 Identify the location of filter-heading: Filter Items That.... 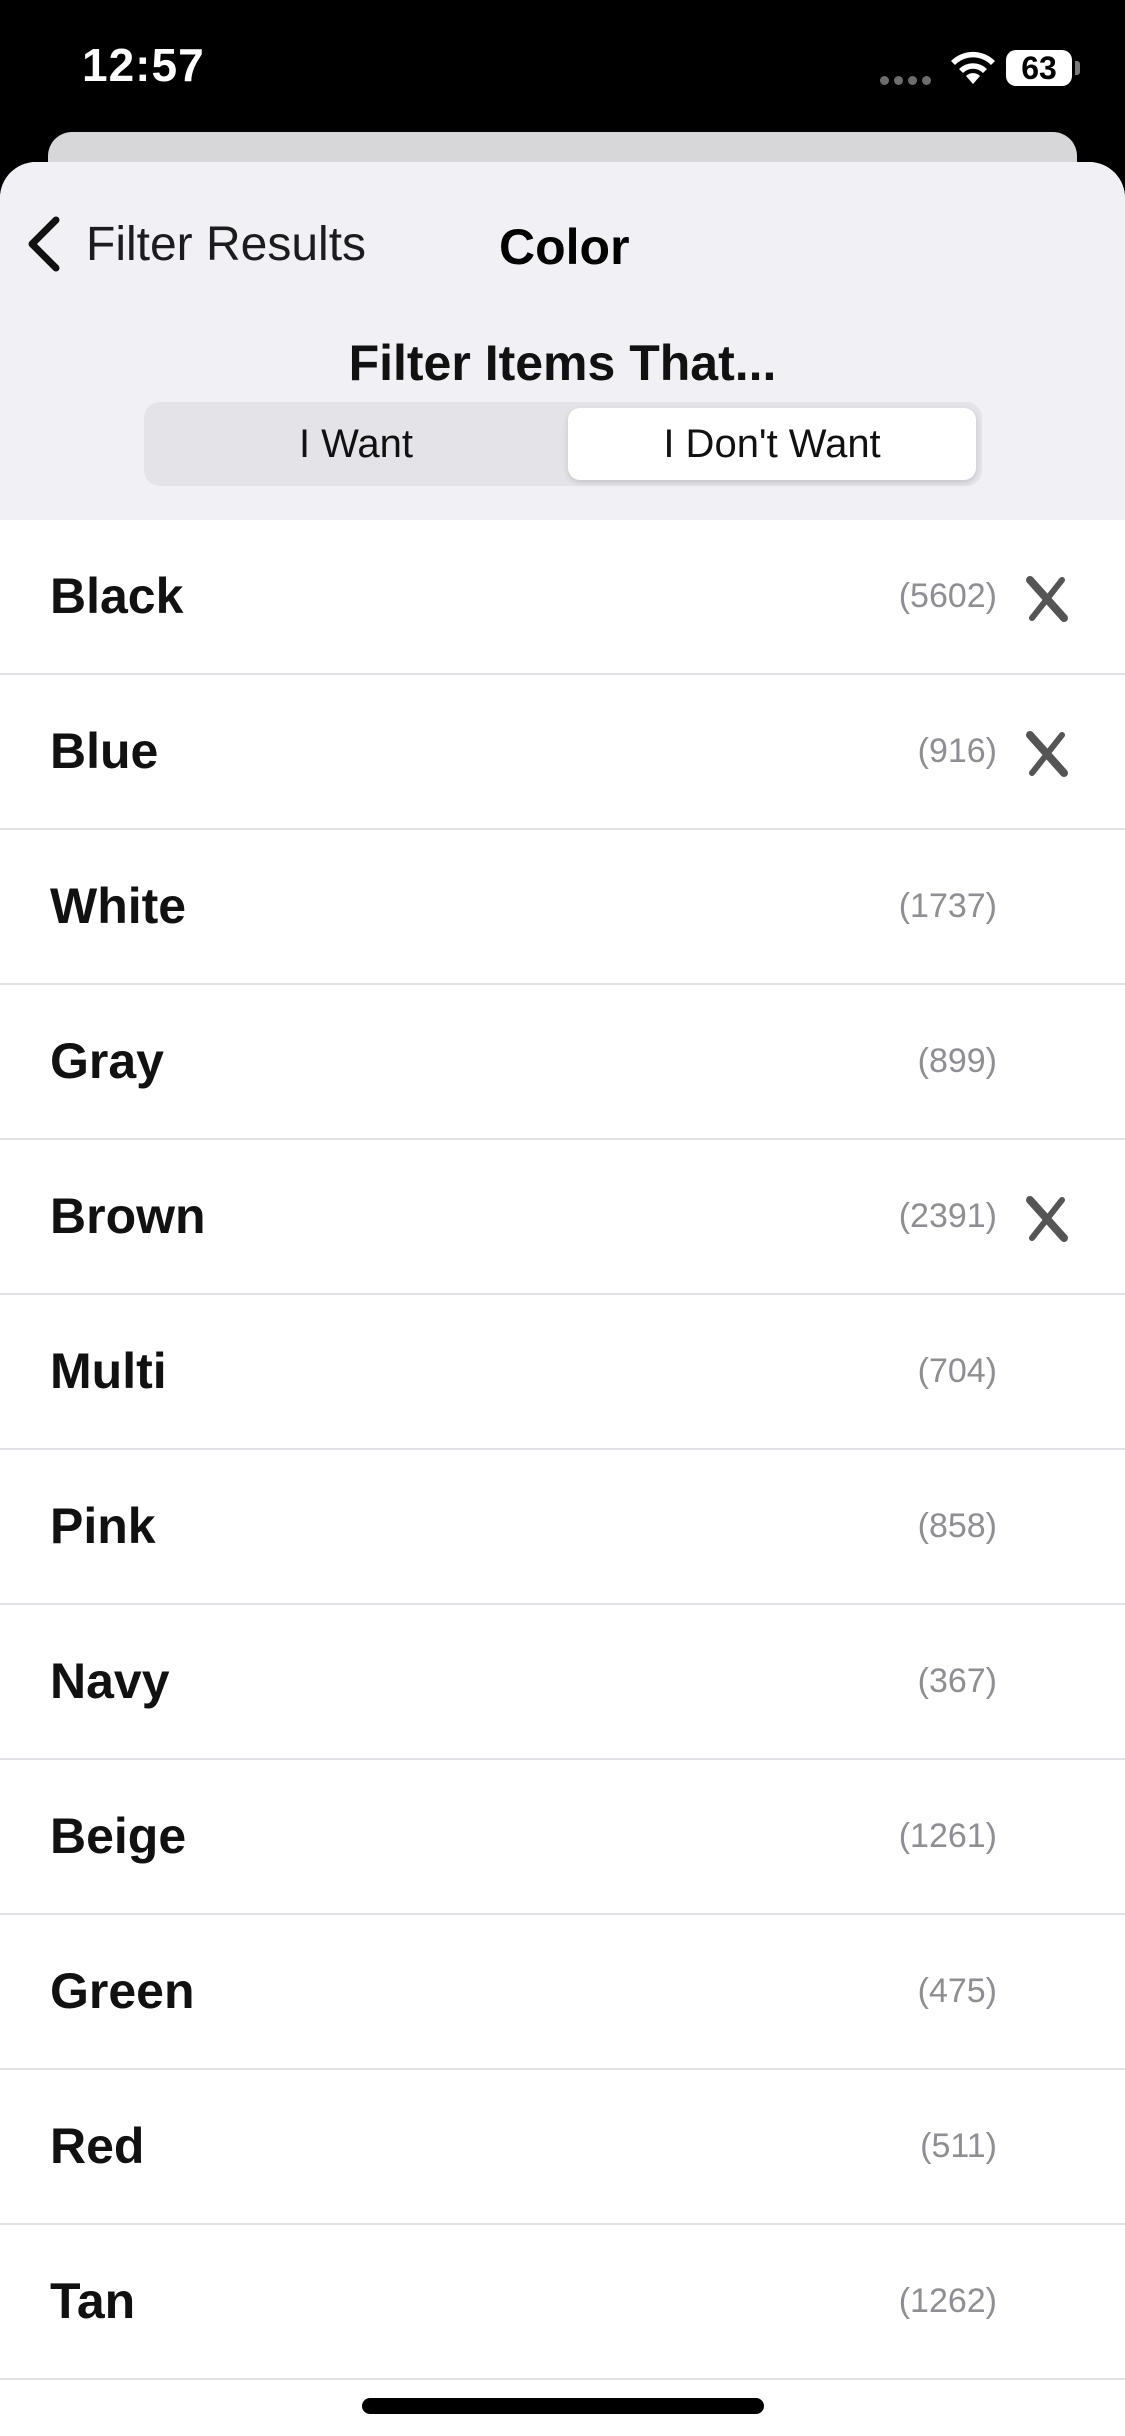
(562, 363).